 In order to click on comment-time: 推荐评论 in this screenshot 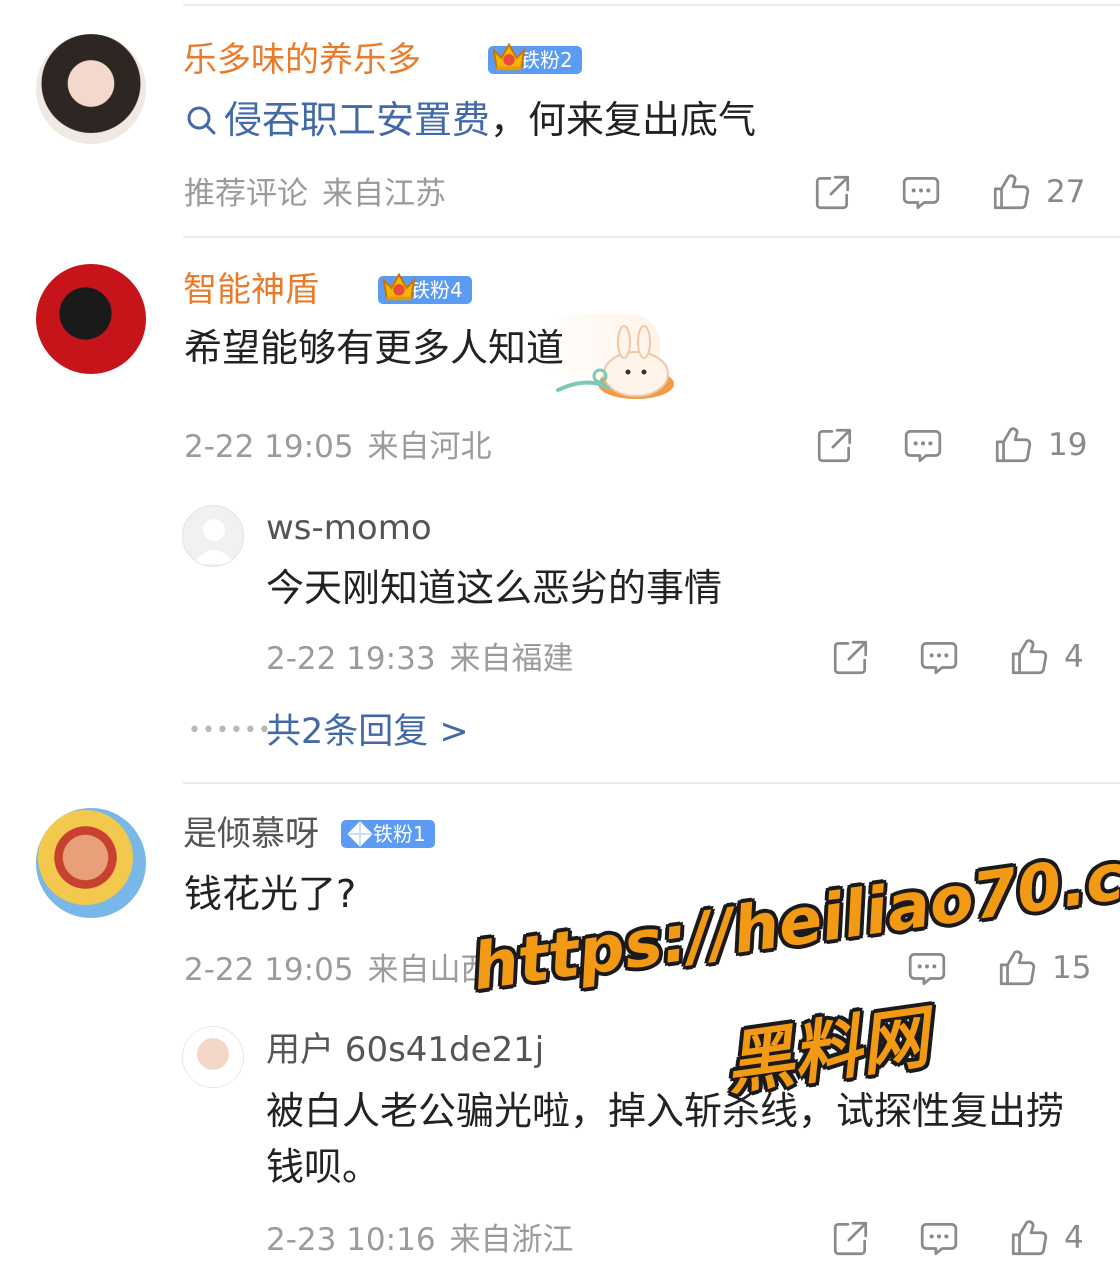, I will do `click(246, 194)`.